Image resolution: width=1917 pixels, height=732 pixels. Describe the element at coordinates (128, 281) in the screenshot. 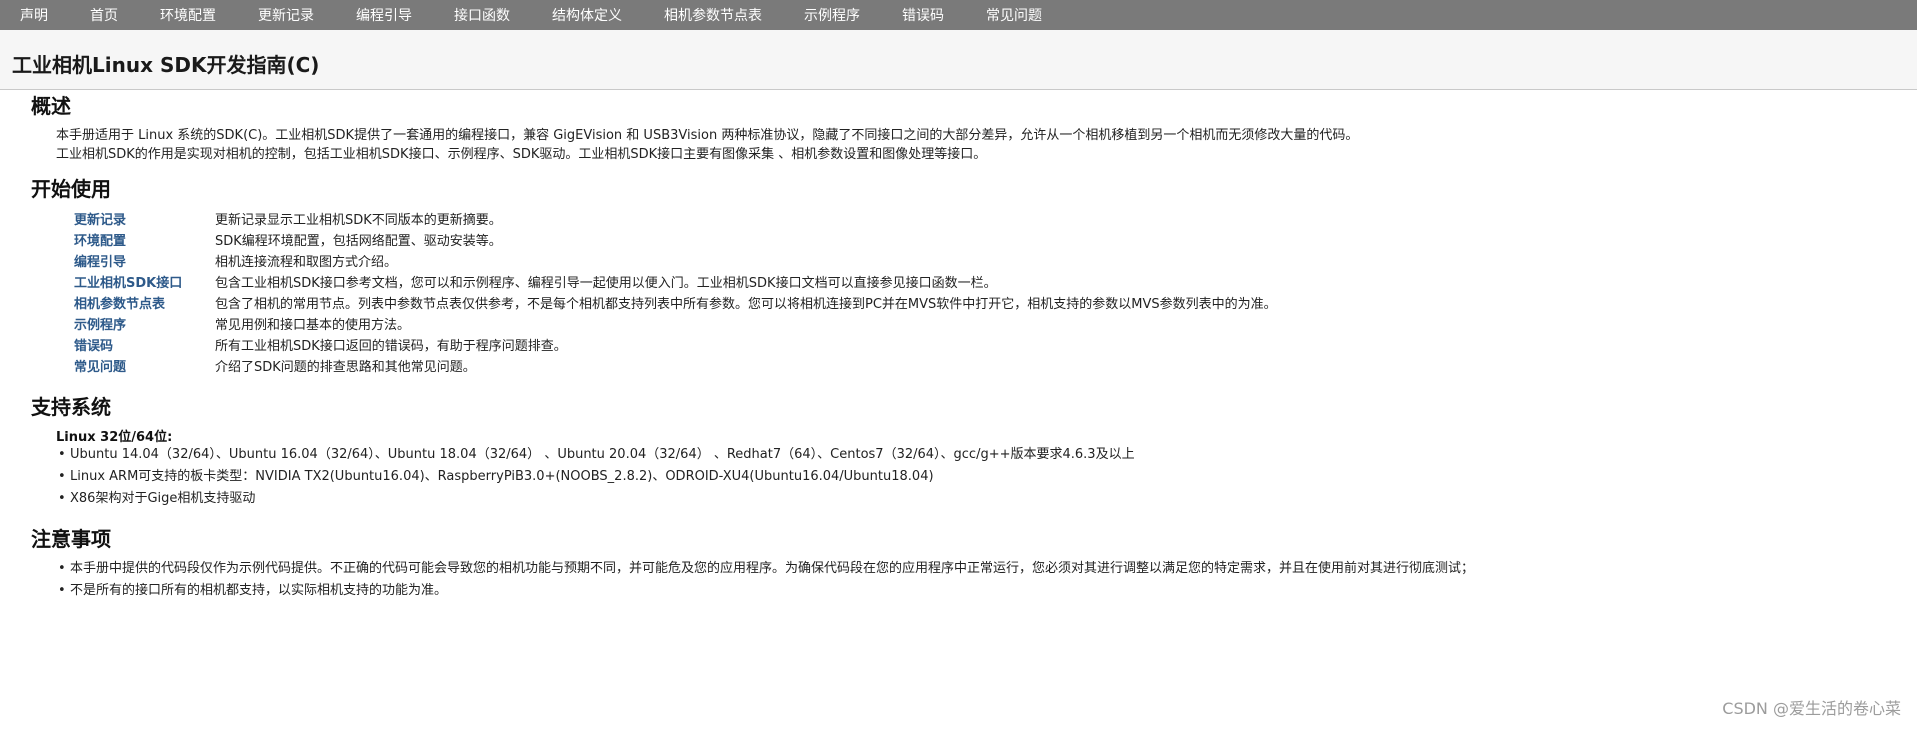

I see `start-link-sdk-interface: 工业相机SDK接口` at that location.